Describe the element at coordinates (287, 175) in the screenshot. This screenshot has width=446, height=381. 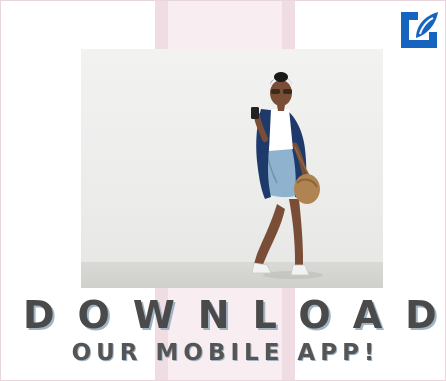
I see `woman-figure-illustration` at that location.